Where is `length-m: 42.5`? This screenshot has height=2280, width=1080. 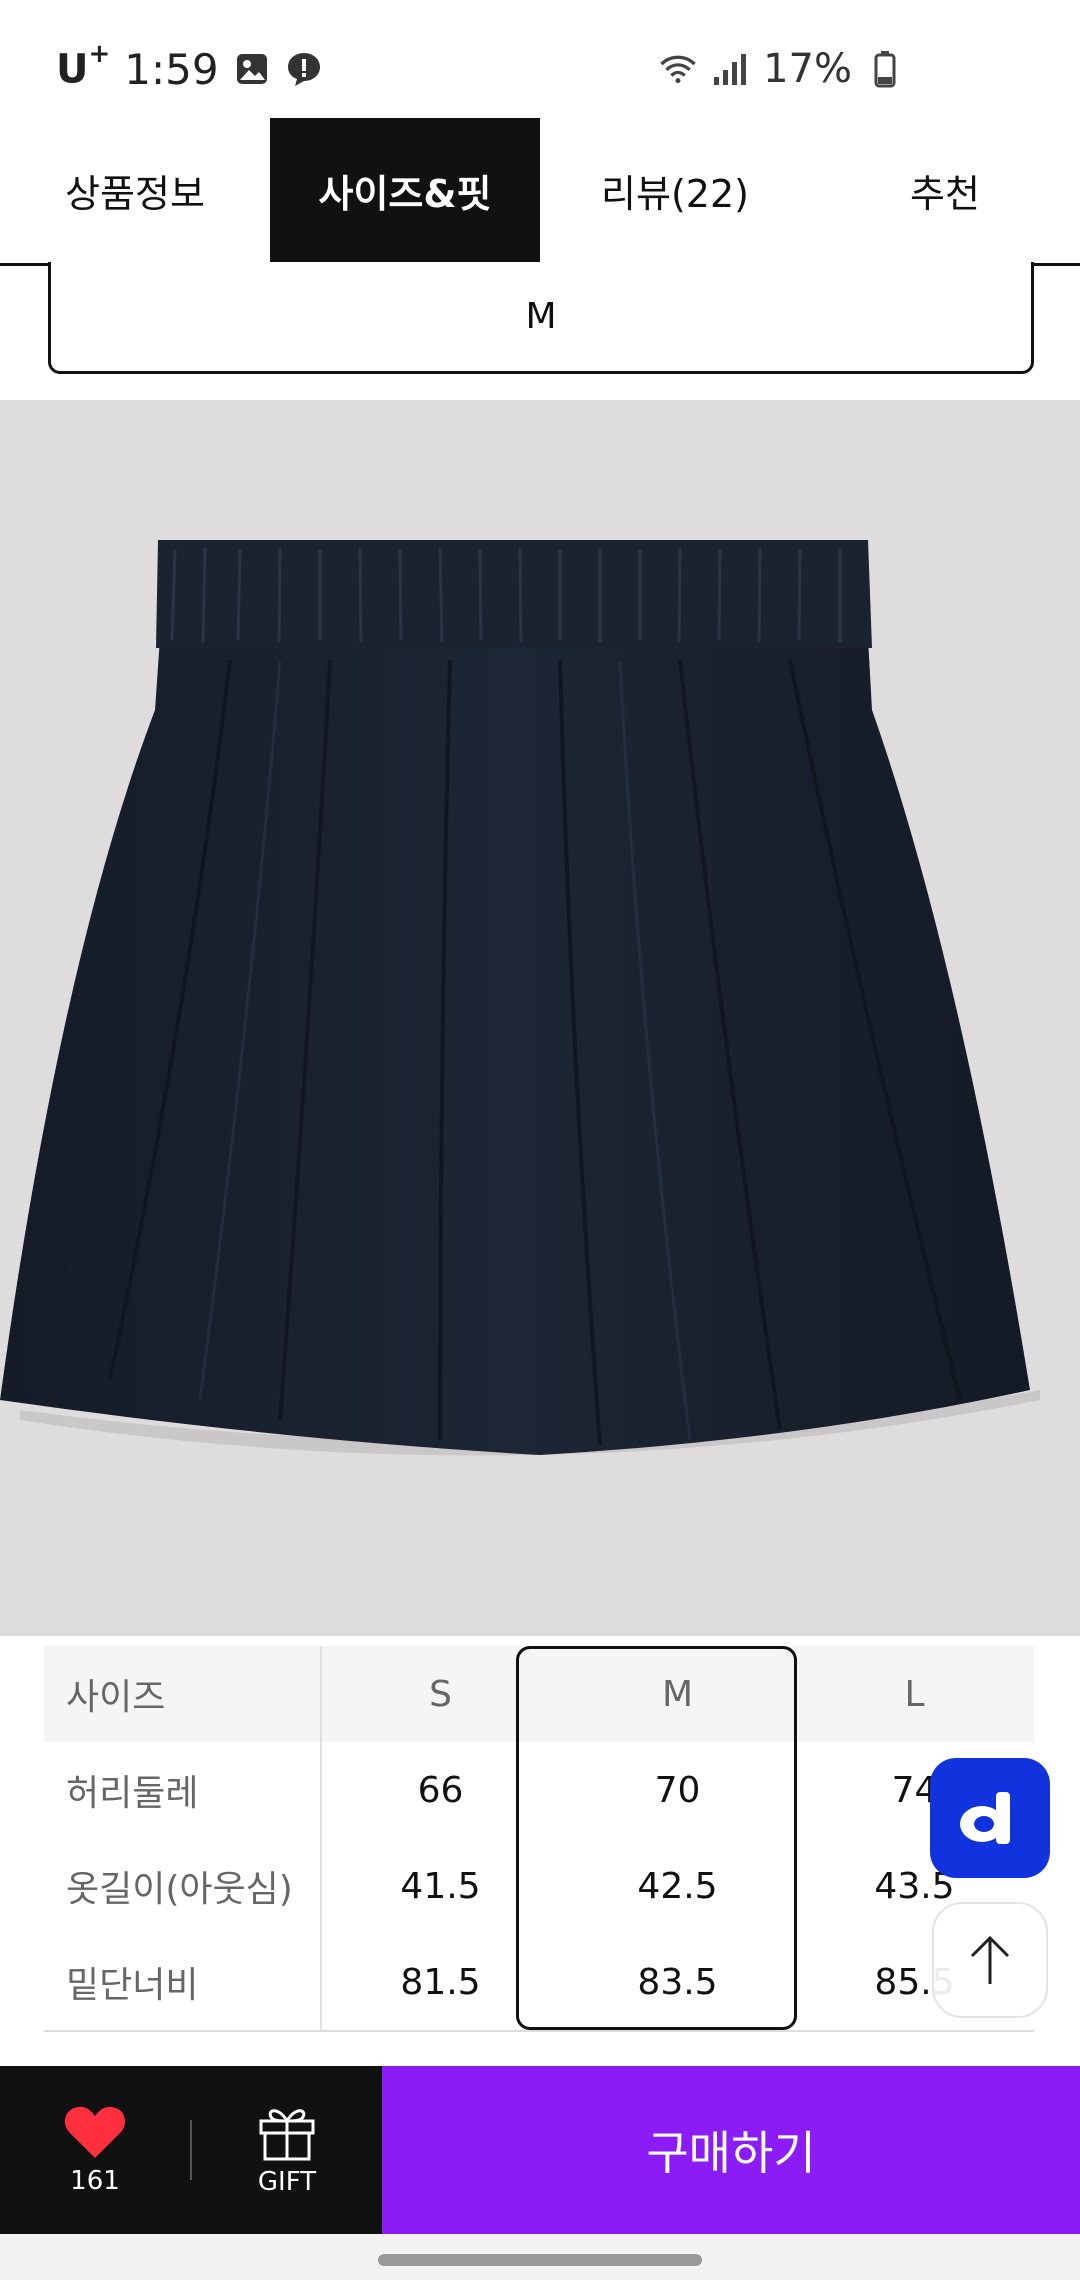
length-m: 42.5 is located at coordinates (677, 1886).